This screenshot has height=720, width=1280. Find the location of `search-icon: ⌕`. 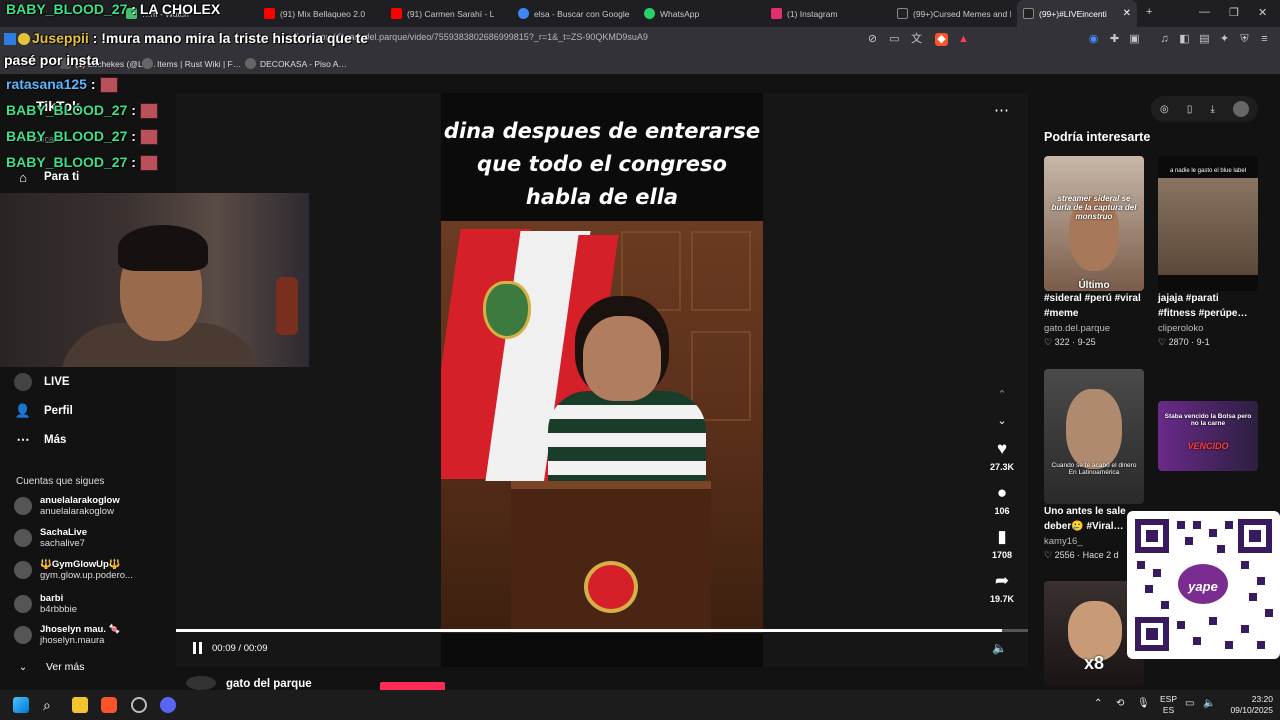

search-icon: ⌕ is located at coordinates (51, 705).